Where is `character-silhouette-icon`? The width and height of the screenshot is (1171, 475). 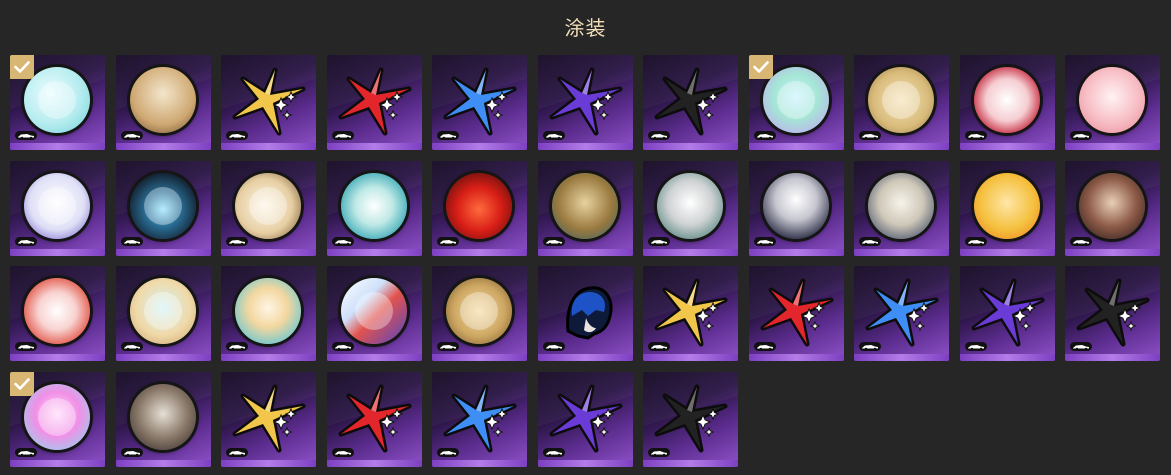
character-silhouette-icon is located at coordinates (588, 313).